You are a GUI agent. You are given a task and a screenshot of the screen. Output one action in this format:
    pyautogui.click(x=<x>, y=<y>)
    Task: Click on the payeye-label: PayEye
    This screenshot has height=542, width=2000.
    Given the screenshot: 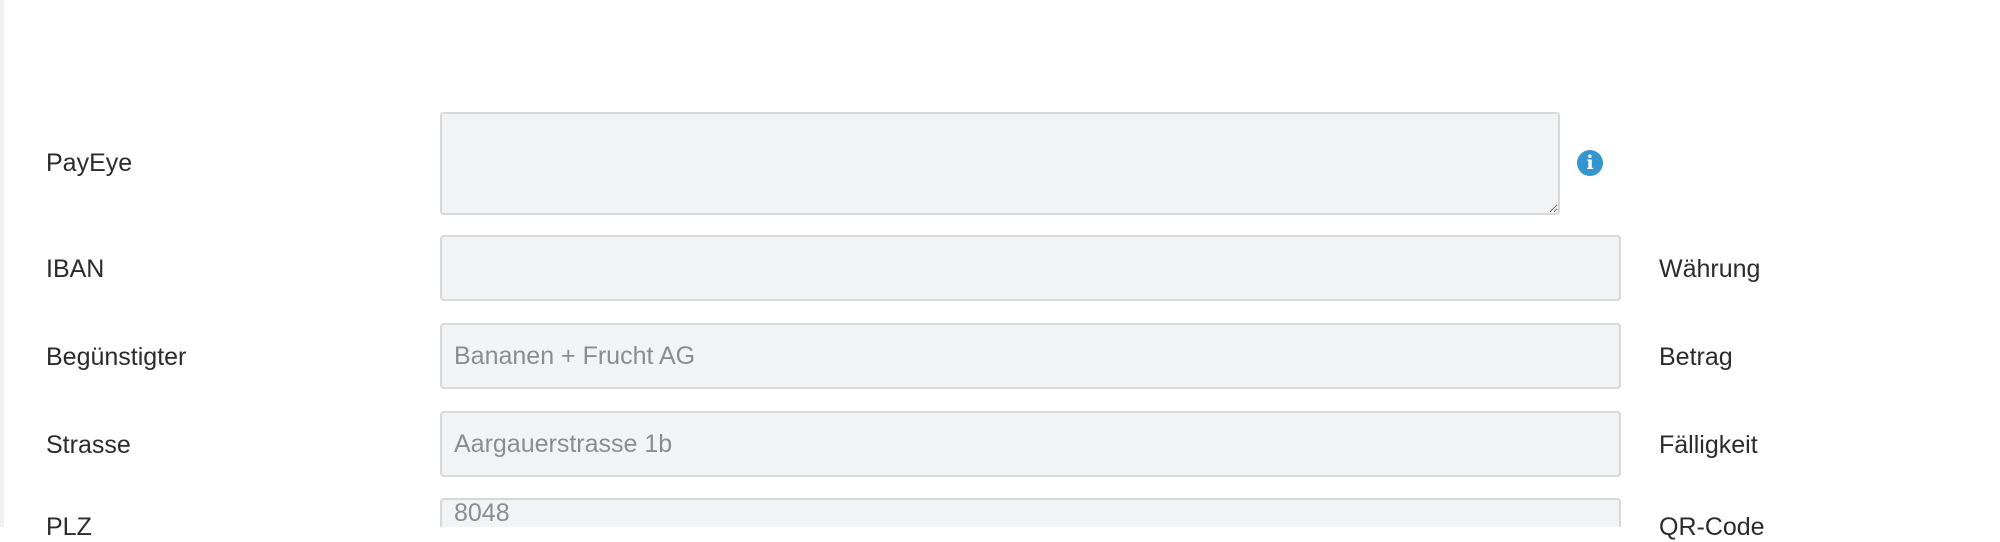 What is the action you would take?
    pyautogui.click(x=89, y=163)
    